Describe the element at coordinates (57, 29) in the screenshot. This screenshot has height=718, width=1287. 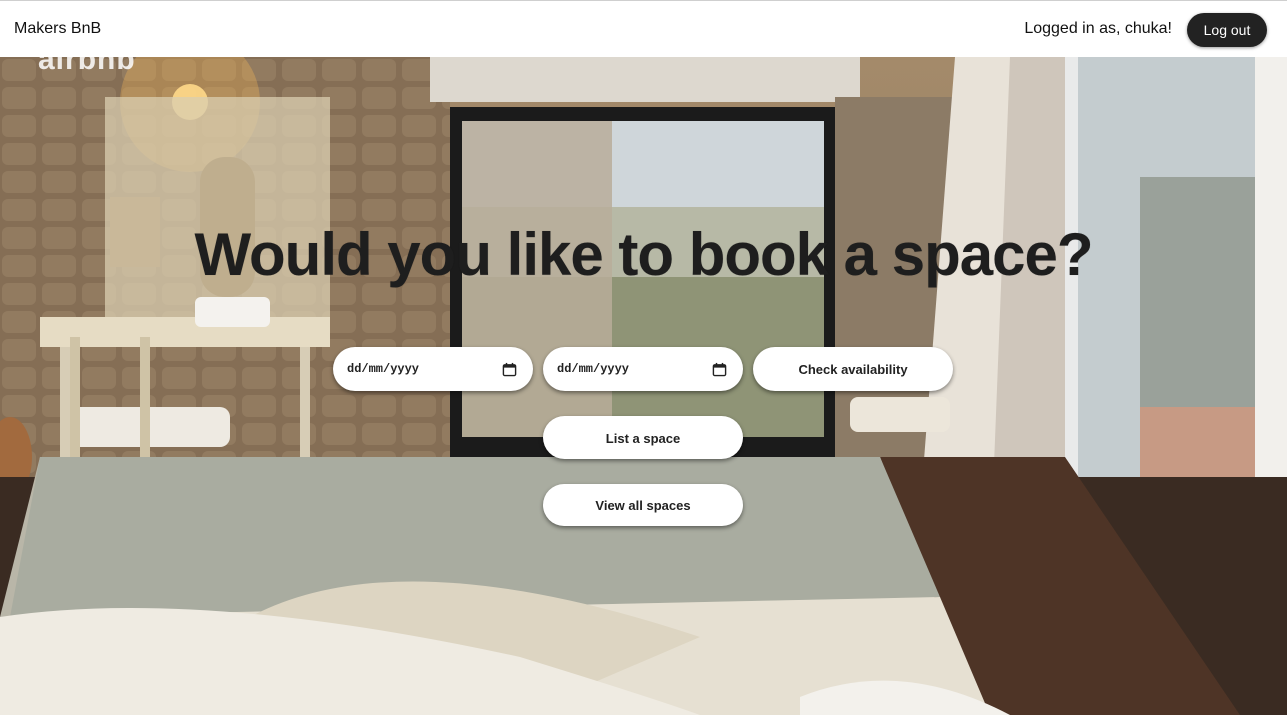
I see `brand-title: Makers BnB` at that location.